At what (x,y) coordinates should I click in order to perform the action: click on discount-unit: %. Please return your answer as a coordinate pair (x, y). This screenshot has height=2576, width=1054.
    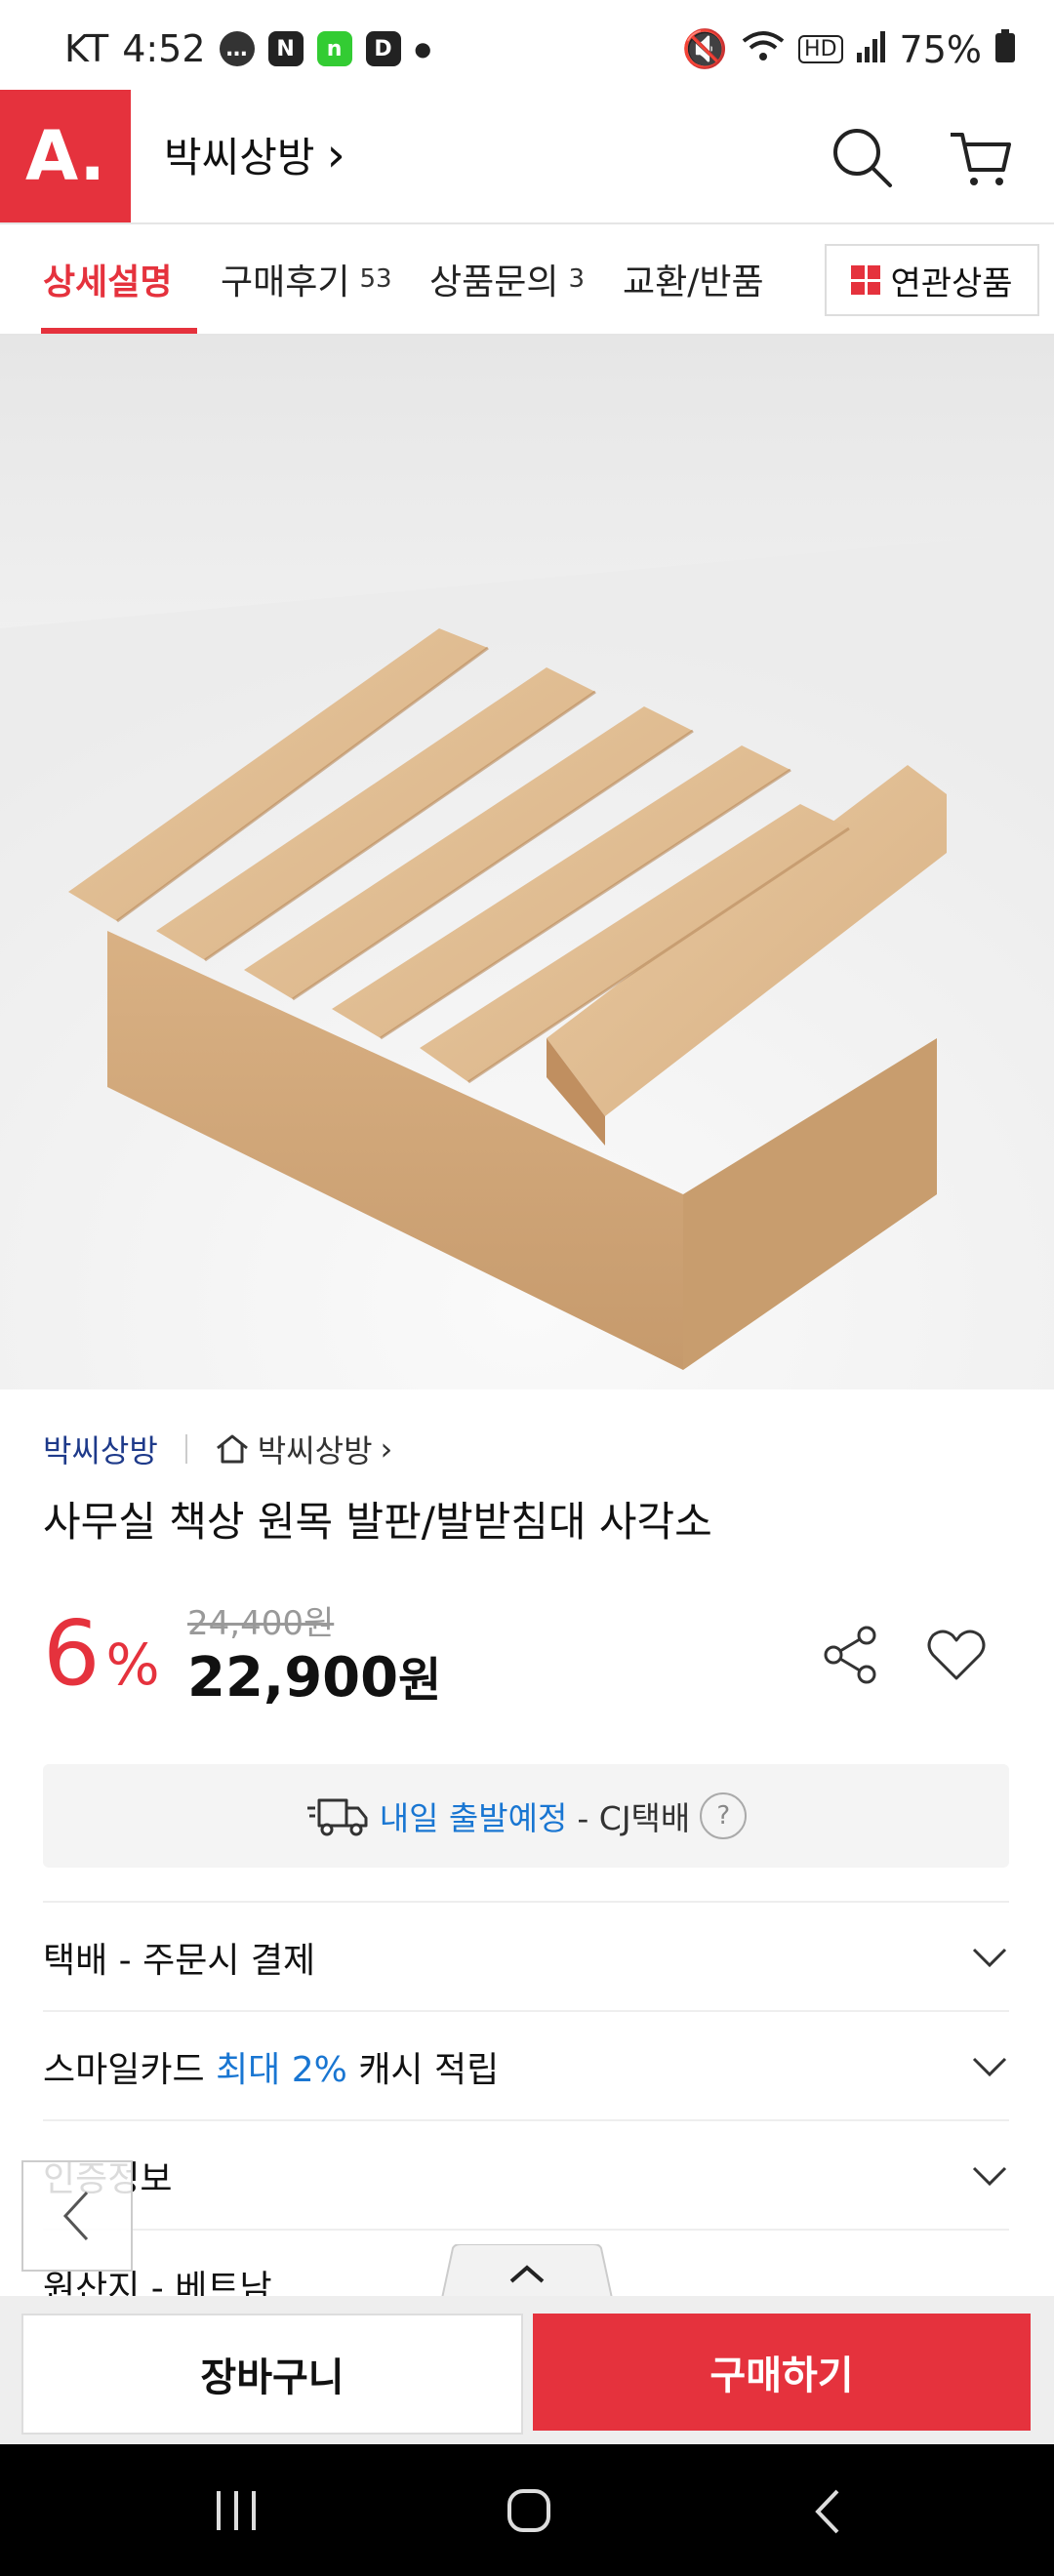
    Looking at the image, I should click on (133, 1664).